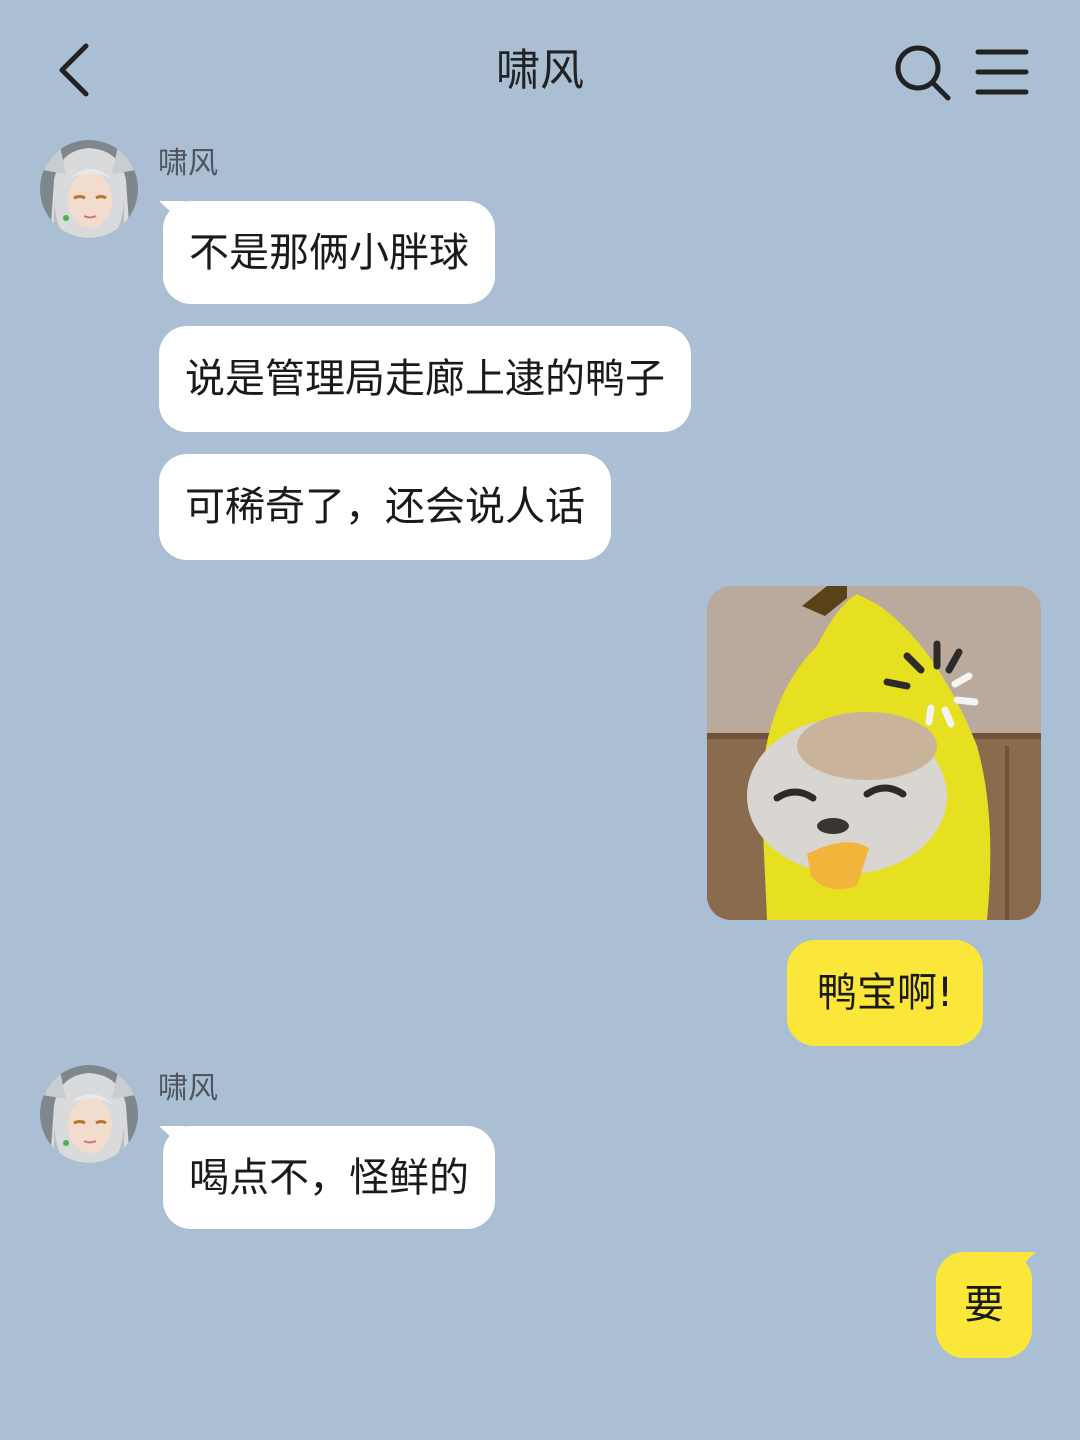 This screenshot has width=1080, height=1440. I want to click on message-bubble-incoming: 不是那俩小胖球, so click(329, 252).